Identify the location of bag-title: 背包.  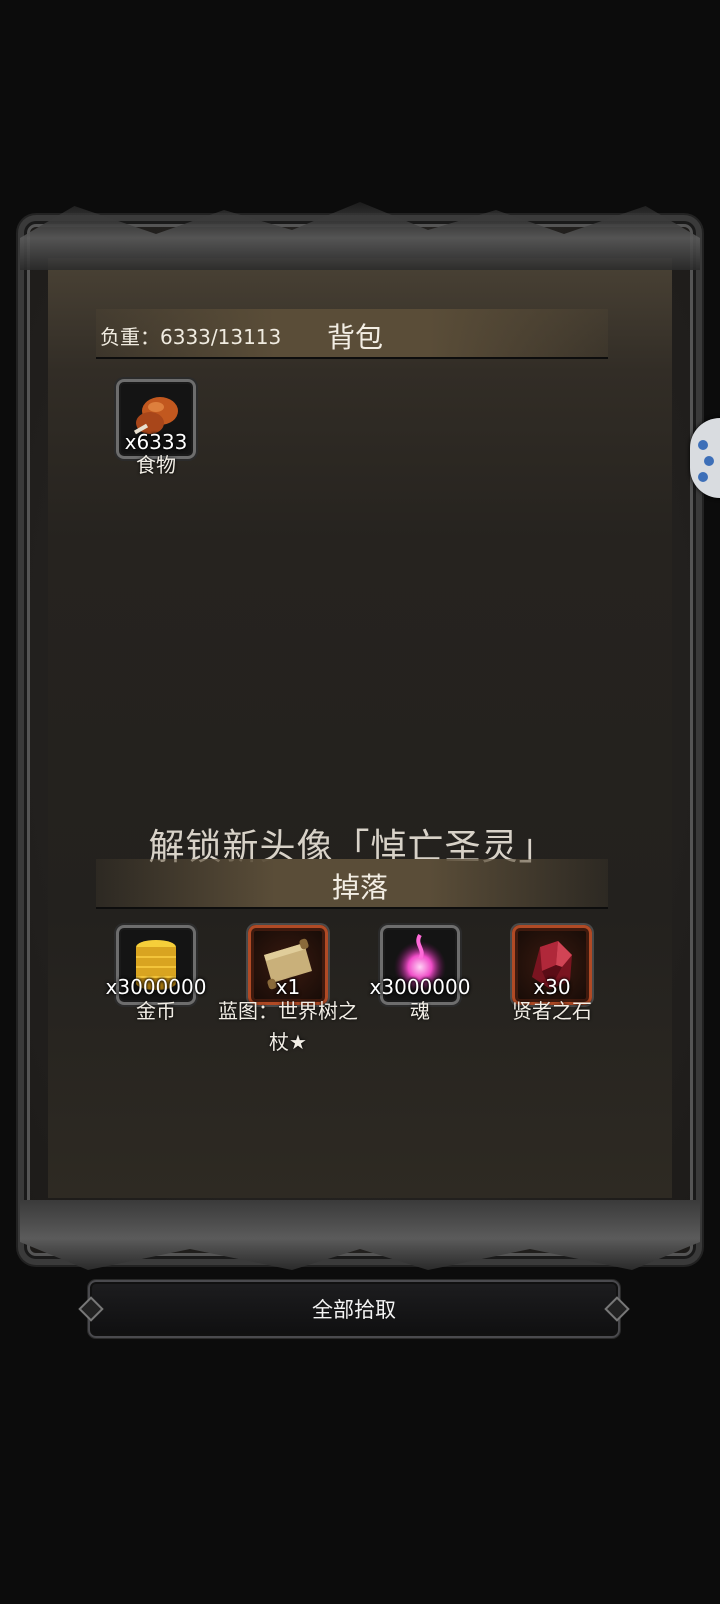
(354, 337).